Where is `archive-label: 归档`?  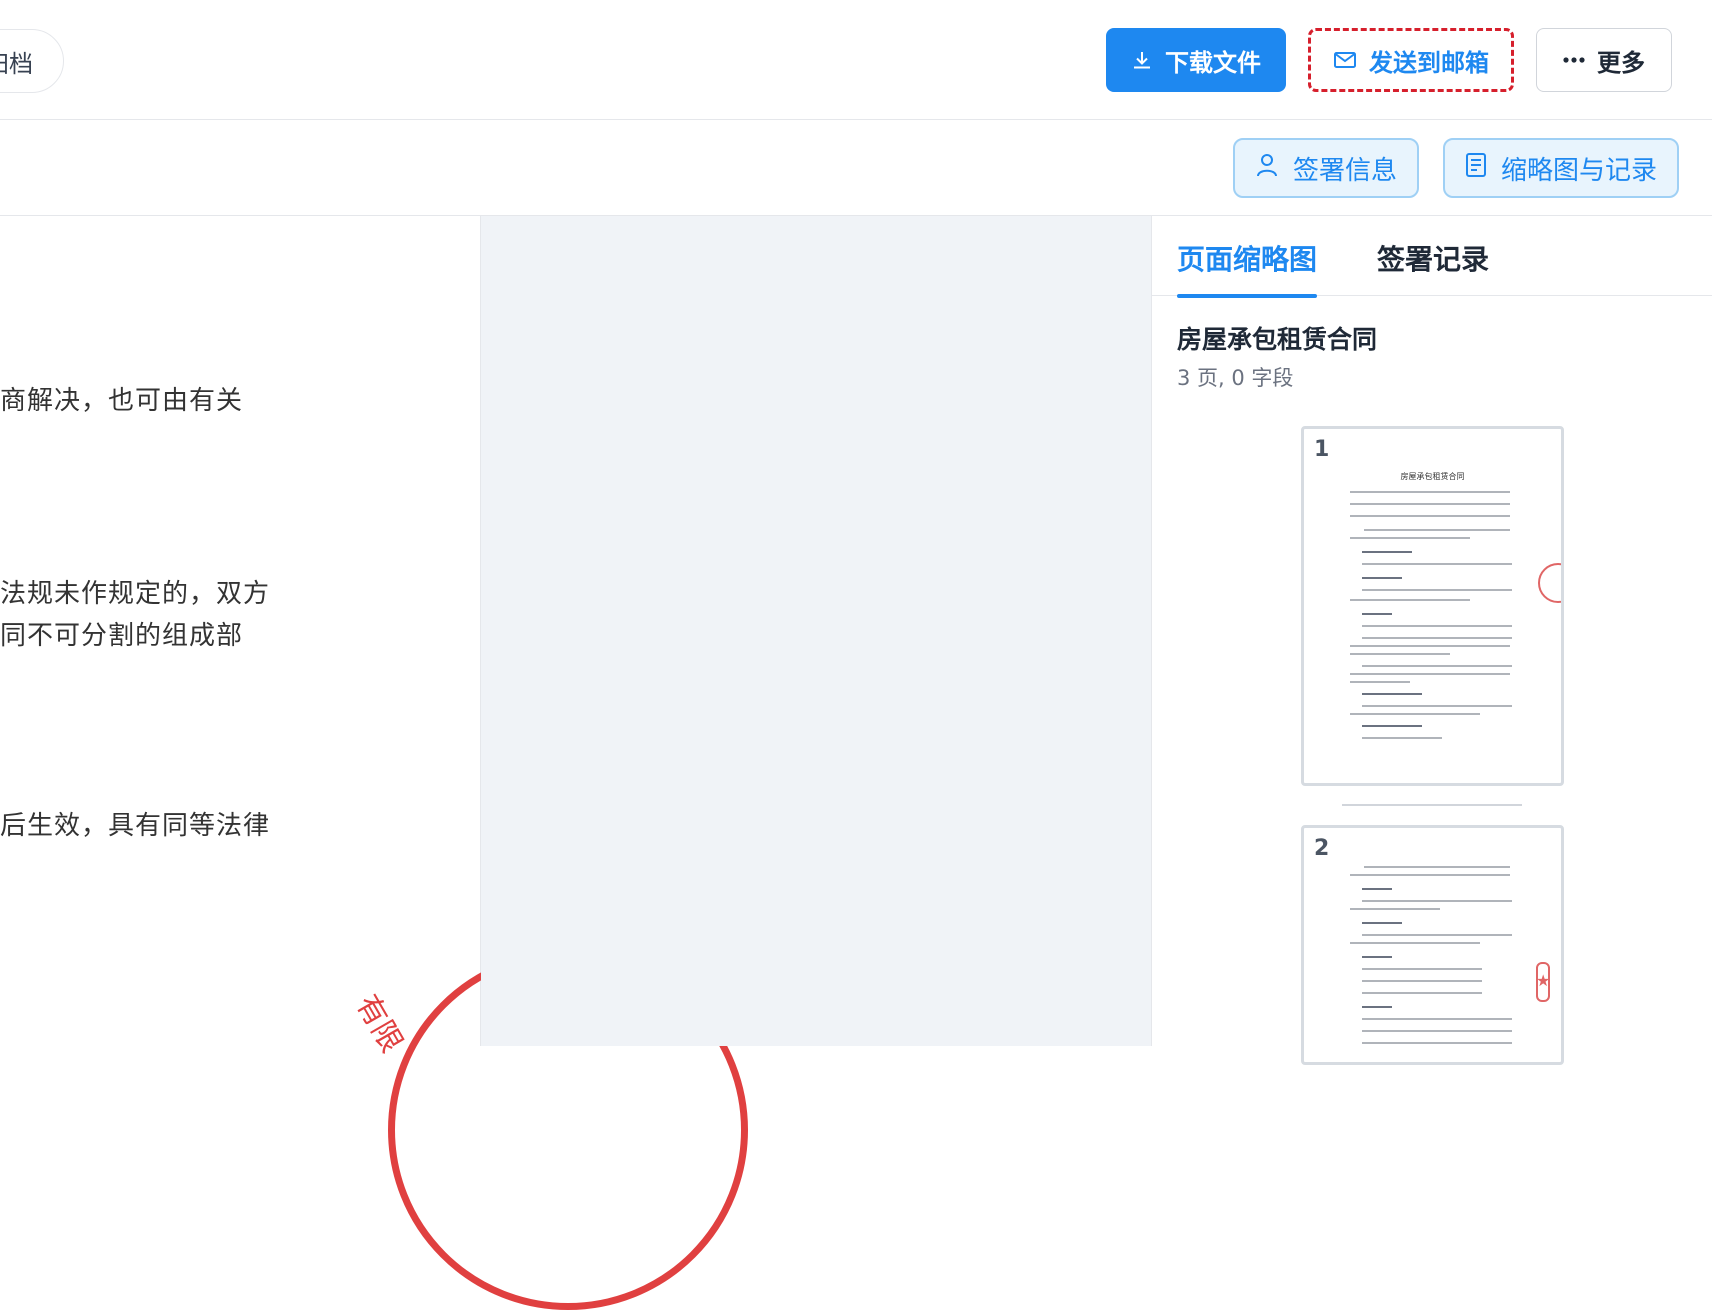 archive-label: 归档 is located at coordinates (16, 63).